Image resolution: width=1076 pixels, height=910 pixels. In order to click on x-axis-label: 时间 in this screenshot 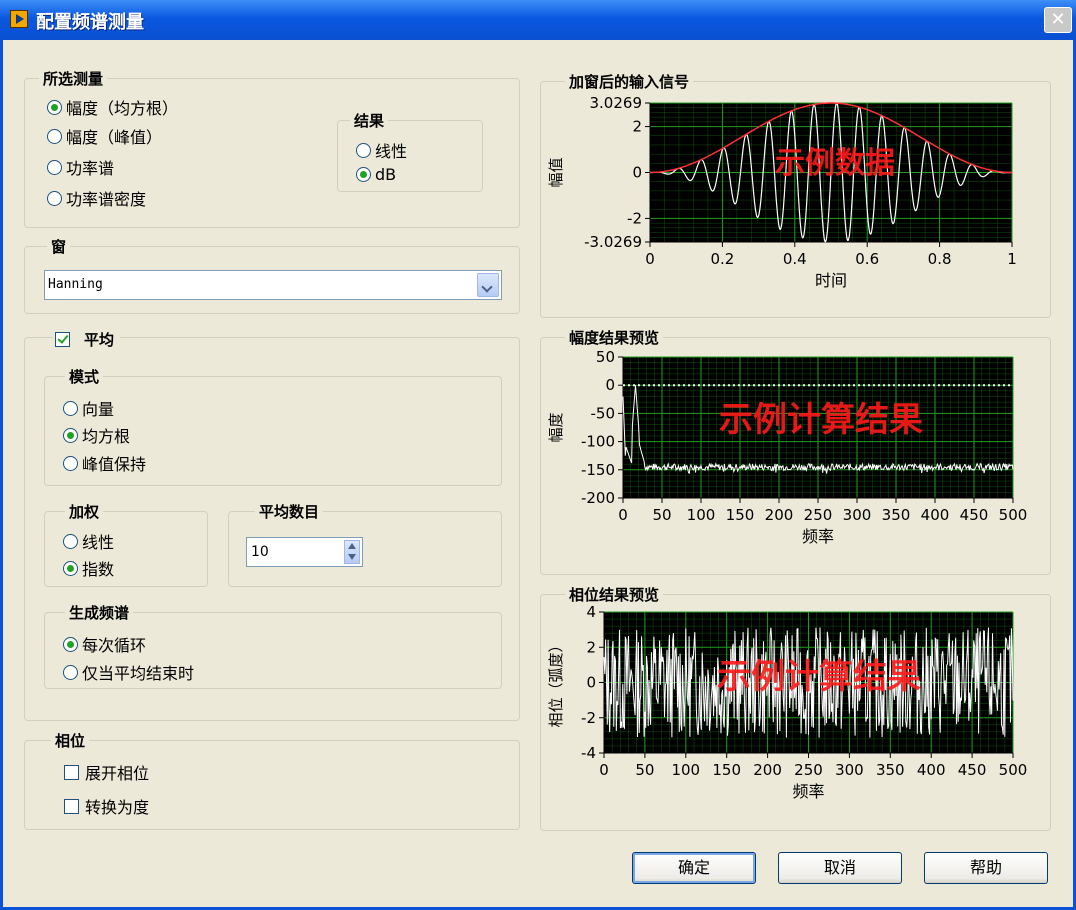, I will do `click(831, 280)`.